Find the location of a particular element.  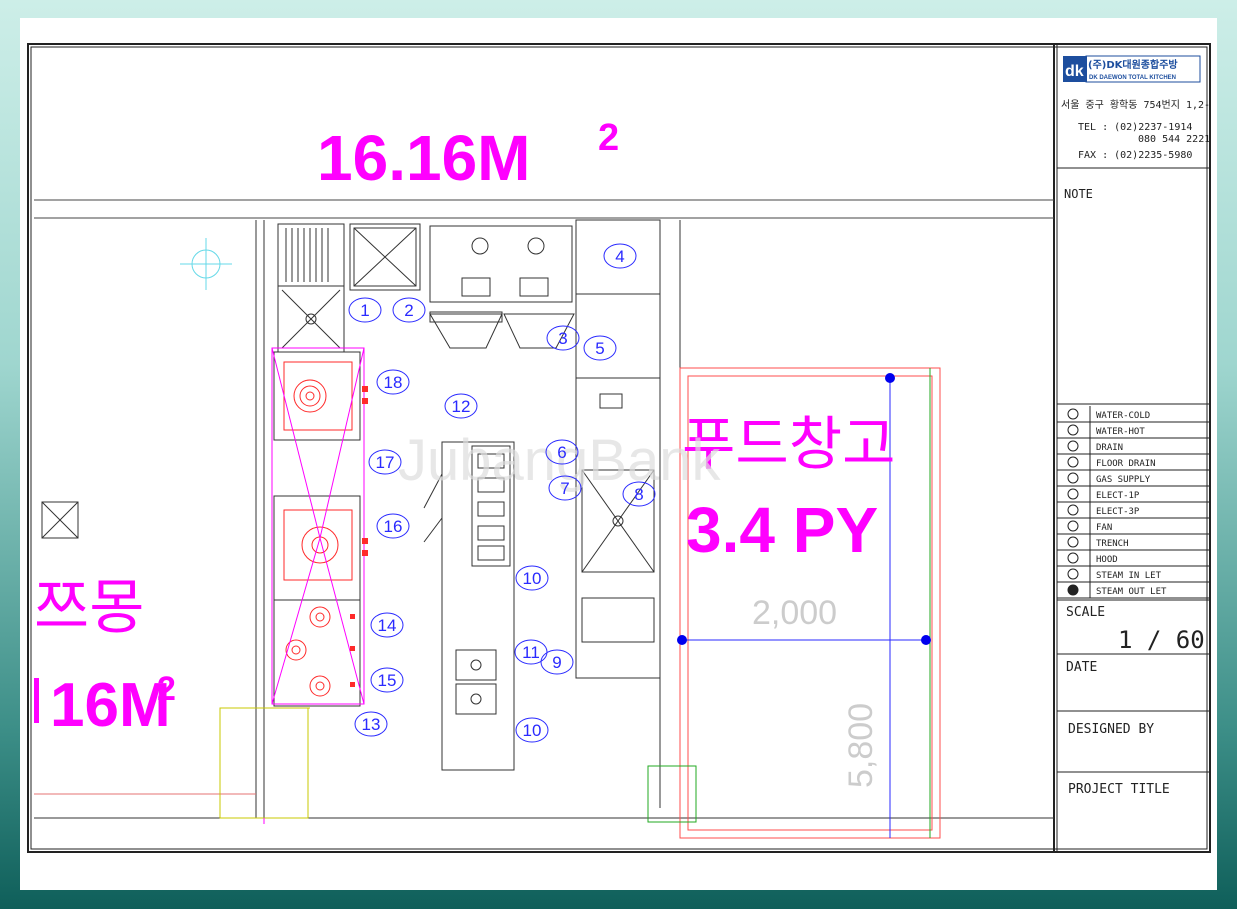

equipment-number-text: 11 is located at coordinates (531, 652).